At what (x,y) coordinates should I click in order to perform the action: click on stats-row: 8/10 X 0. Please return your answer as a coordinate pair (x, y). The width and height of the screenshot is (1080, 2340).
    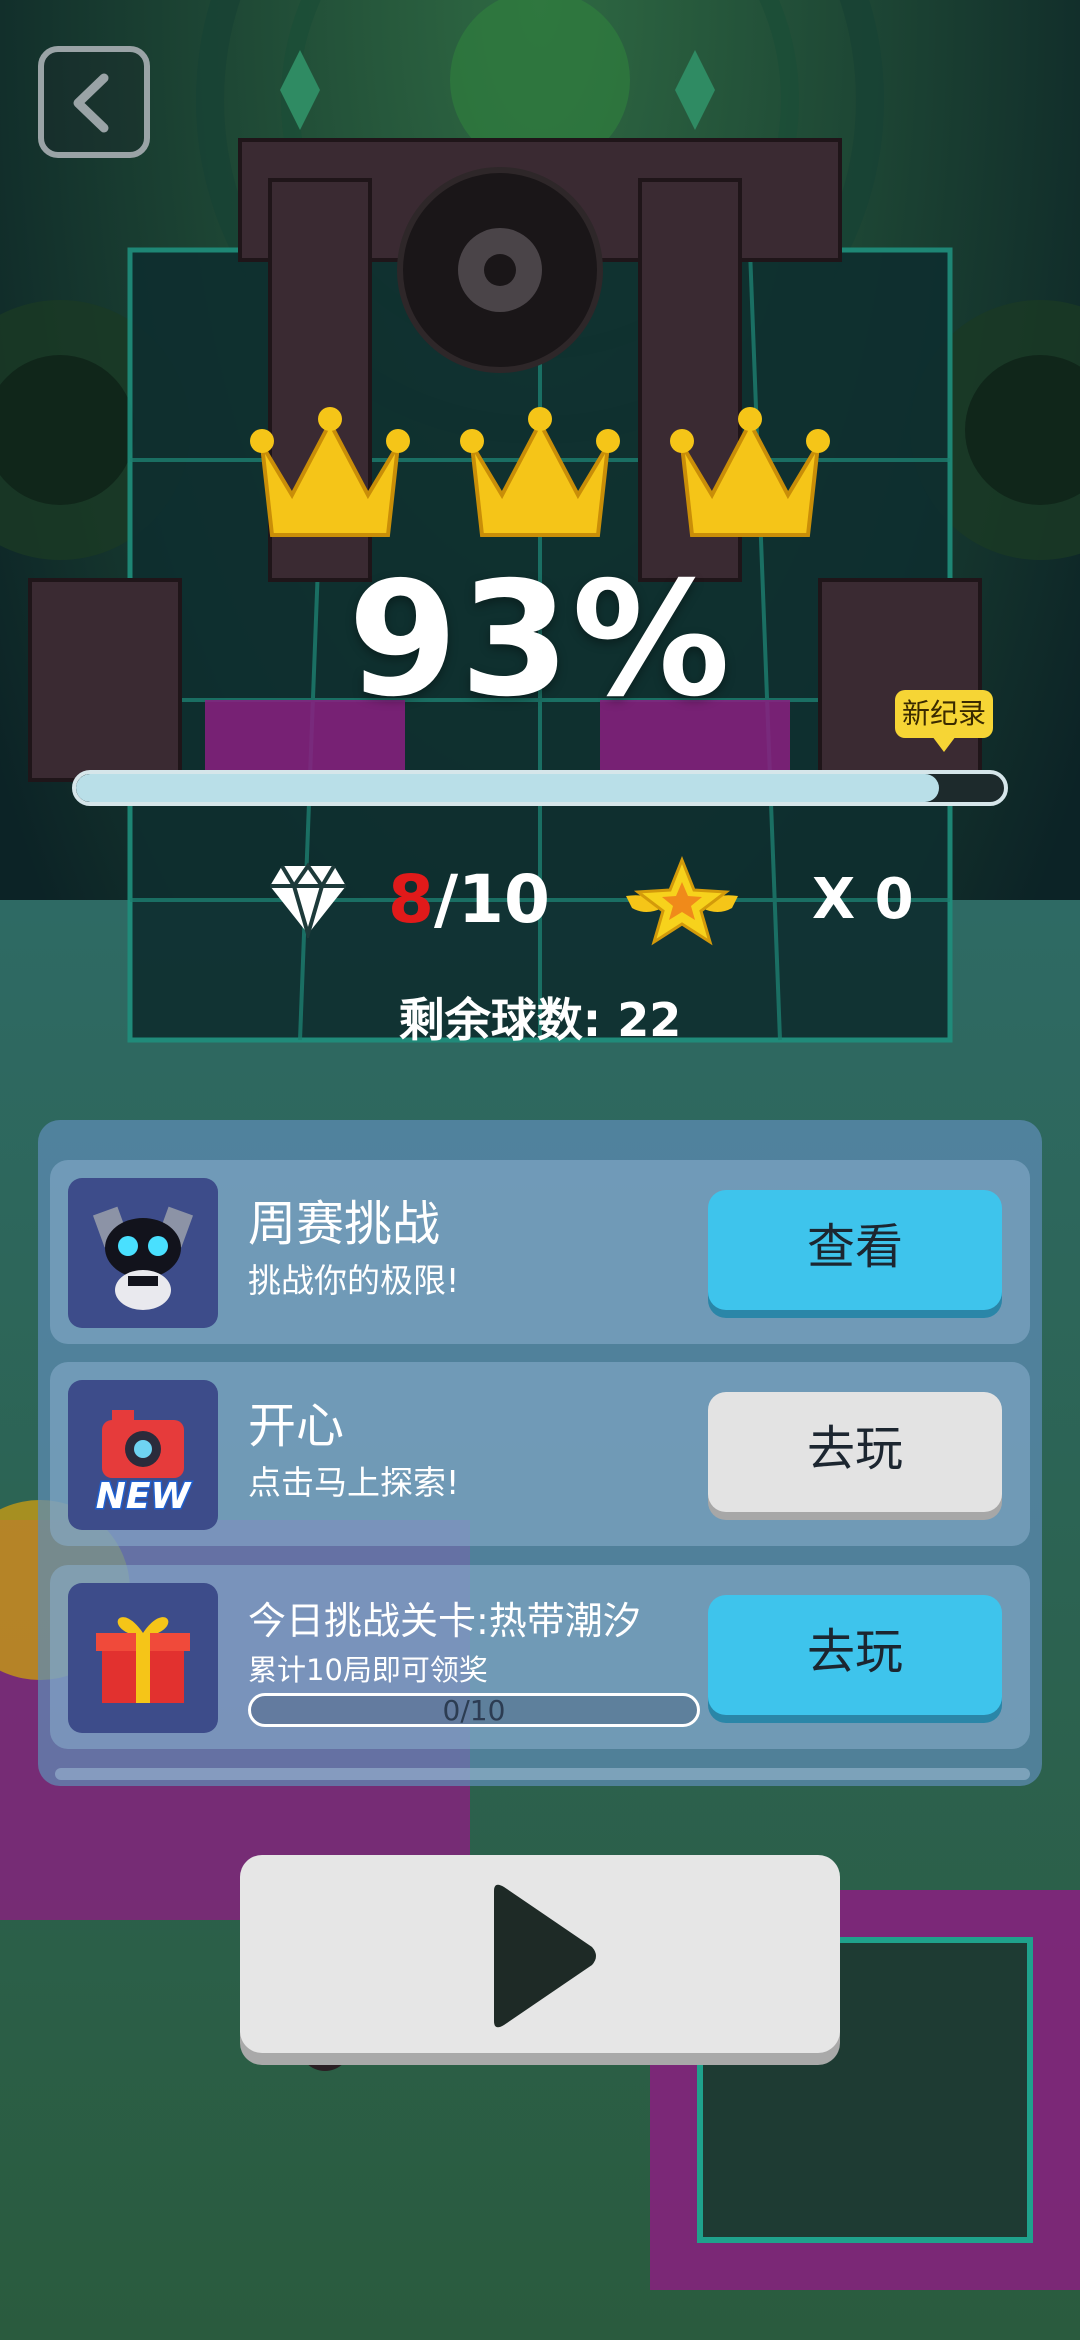
    Looking at the image, I should click on (540, 900).